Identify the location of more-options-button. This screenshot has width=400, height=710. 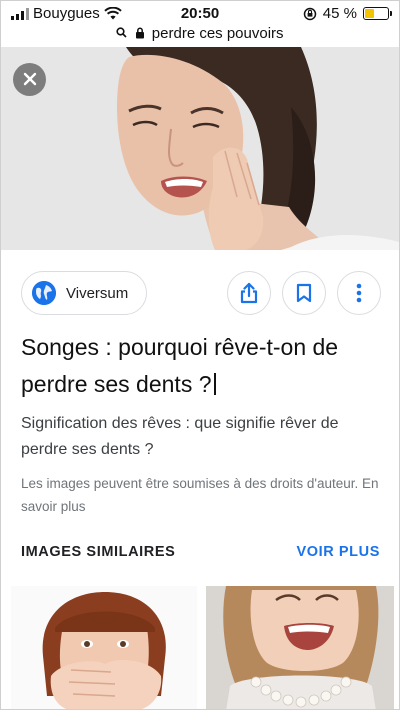
(359, 293).